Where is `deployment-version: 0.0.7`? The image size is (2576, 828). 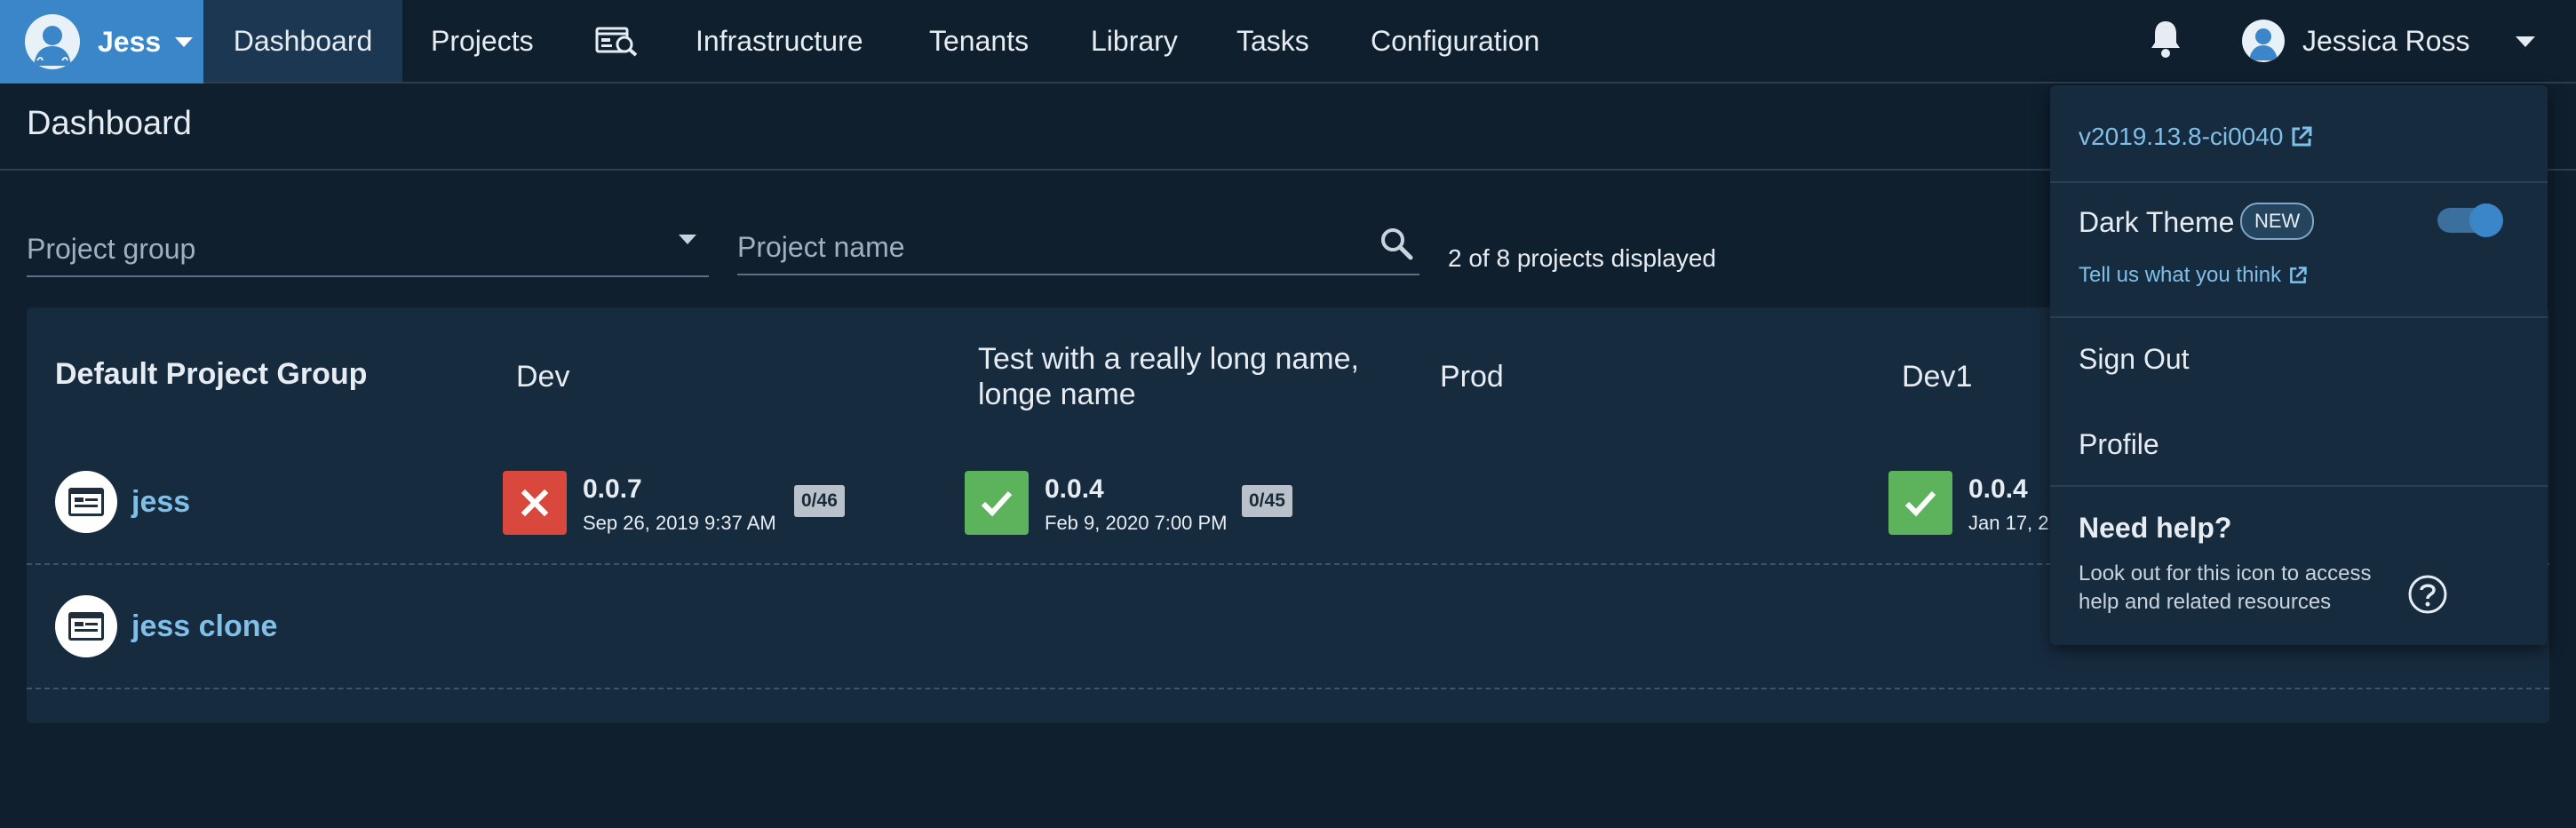 deployment-version: 0.0.7 is located at coordinates (612, 489).